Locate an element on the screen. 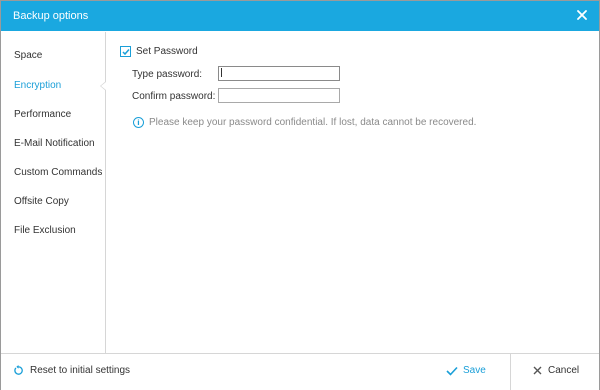 This screenshot has height=390, width=600. dialog-footer: Reset to initial settings Save Cancel is located at coordinates (300, 371).